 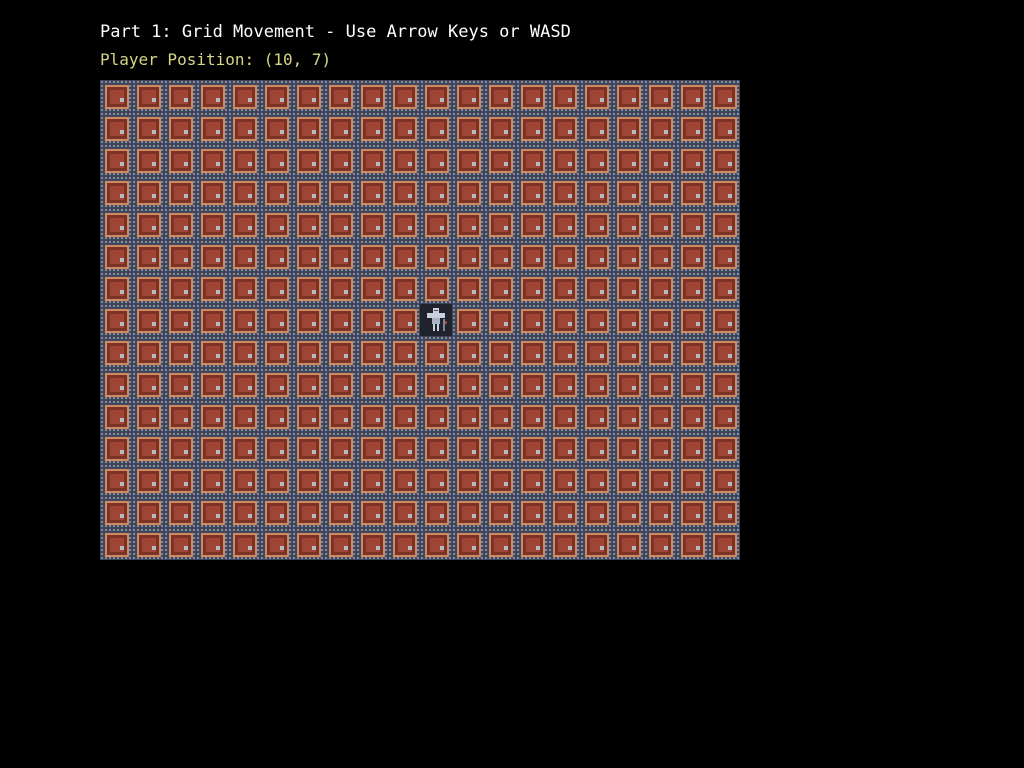 What do you see at coordinates (216, 59) in the screenshot?
I see `player-position-readout: Player Position: (10, 7)` at bounding box center [216, 59].